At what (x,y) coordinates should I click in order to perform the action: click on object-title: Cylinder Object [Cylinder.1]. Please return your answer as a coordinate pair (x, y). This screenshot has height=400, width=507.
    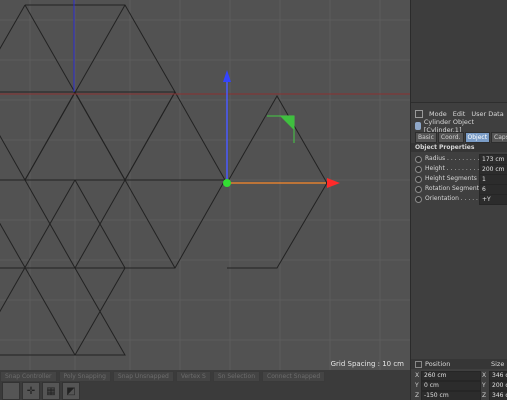
    Looking at the image, I should click on (459, 126).